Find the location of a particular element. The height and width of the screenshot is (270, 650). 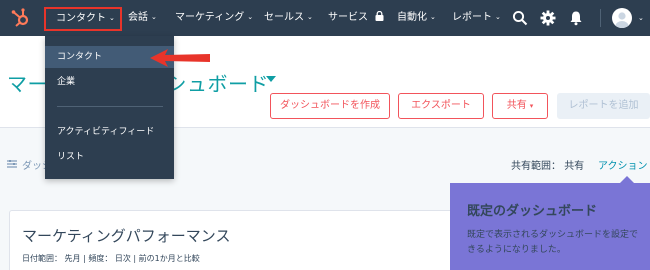

caret-down-icon is located at coordinates (271, 79).